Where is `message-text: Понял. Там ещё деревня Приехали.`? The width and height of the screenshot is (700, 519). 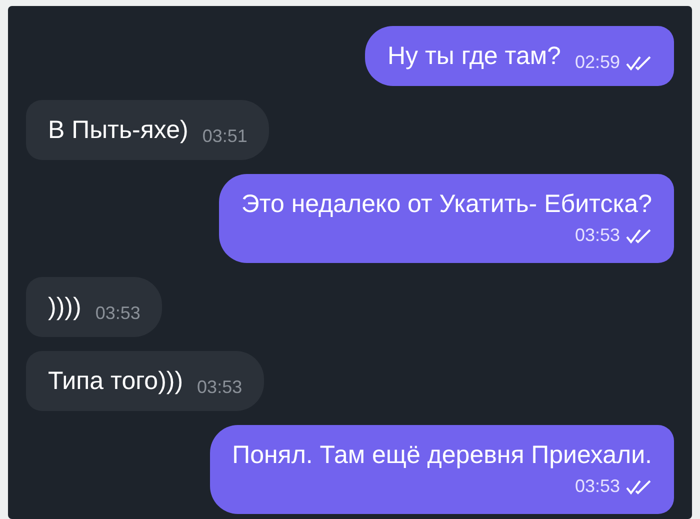
message-text: Понял. Там ещё деревня Приехали. is located at coordinates (442, 455).